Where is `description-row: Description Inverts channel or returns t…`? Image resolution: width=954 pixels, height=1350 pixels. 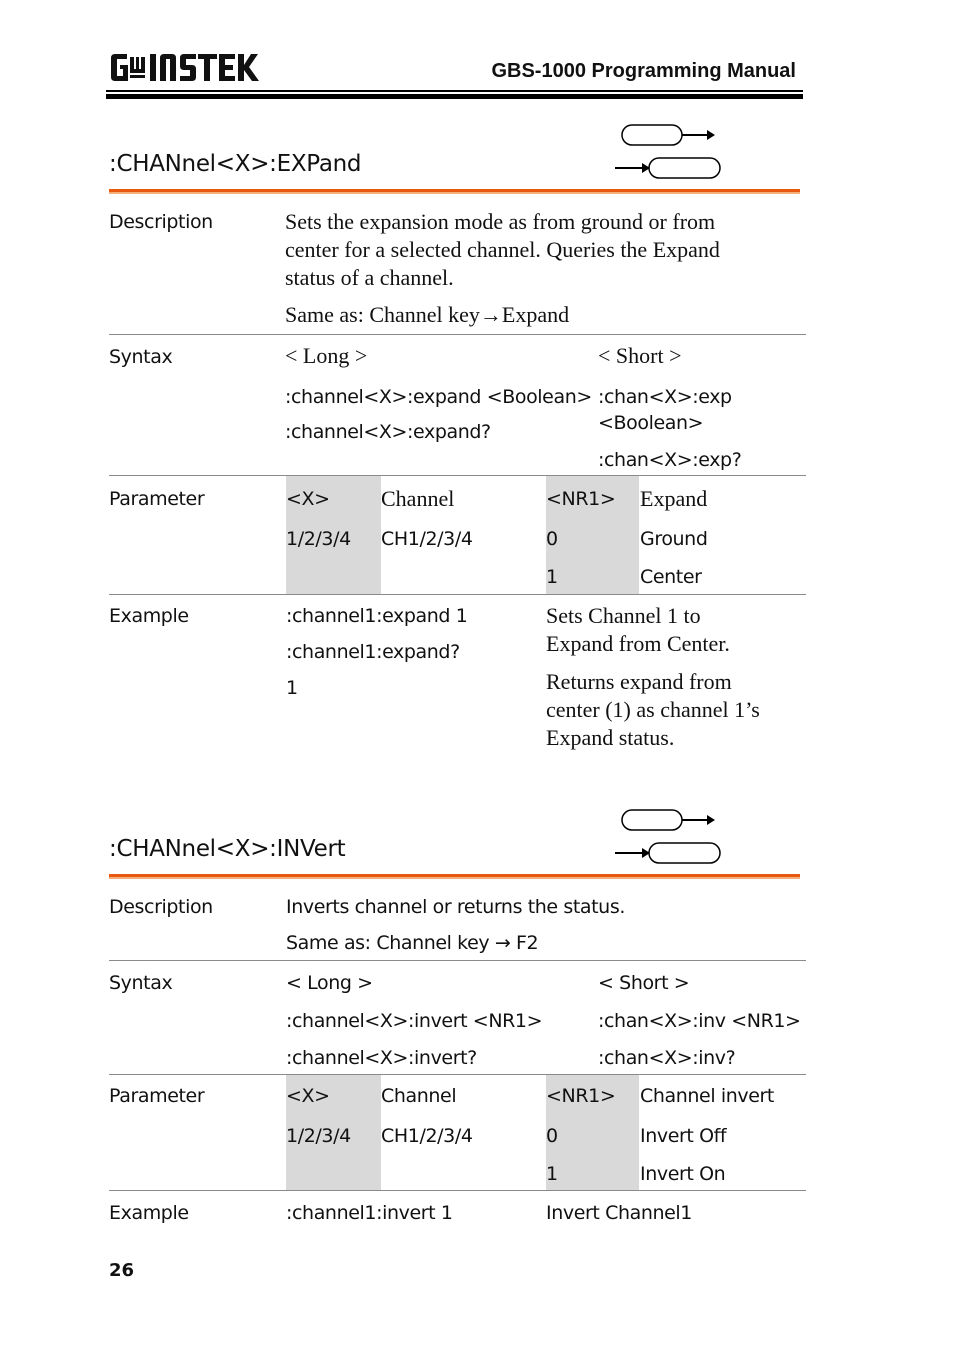 description-row: Description Inverts channel or returns t… is located at coordinates (457, 925).